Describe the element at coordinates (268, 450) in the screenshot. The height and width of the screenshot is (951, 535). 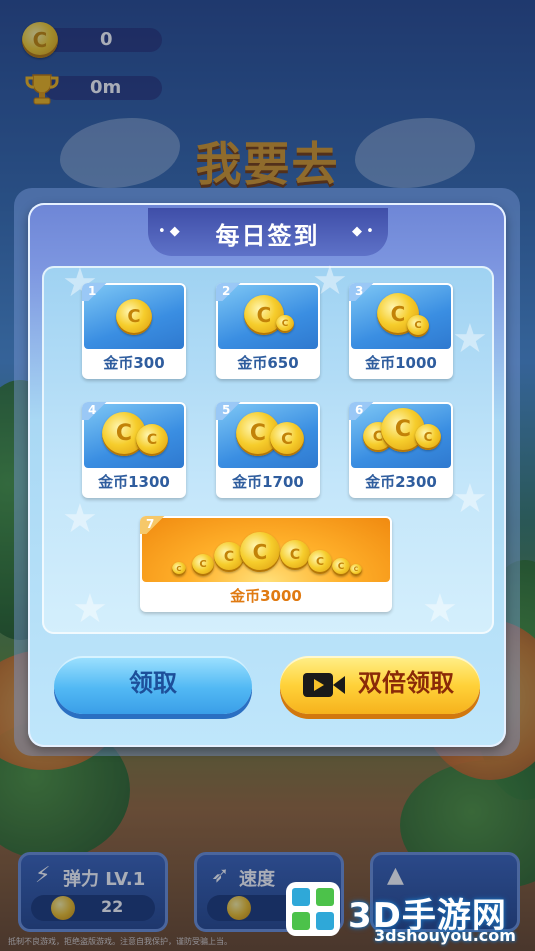
I see `reward-day-5: 5 金币1700` at that location.